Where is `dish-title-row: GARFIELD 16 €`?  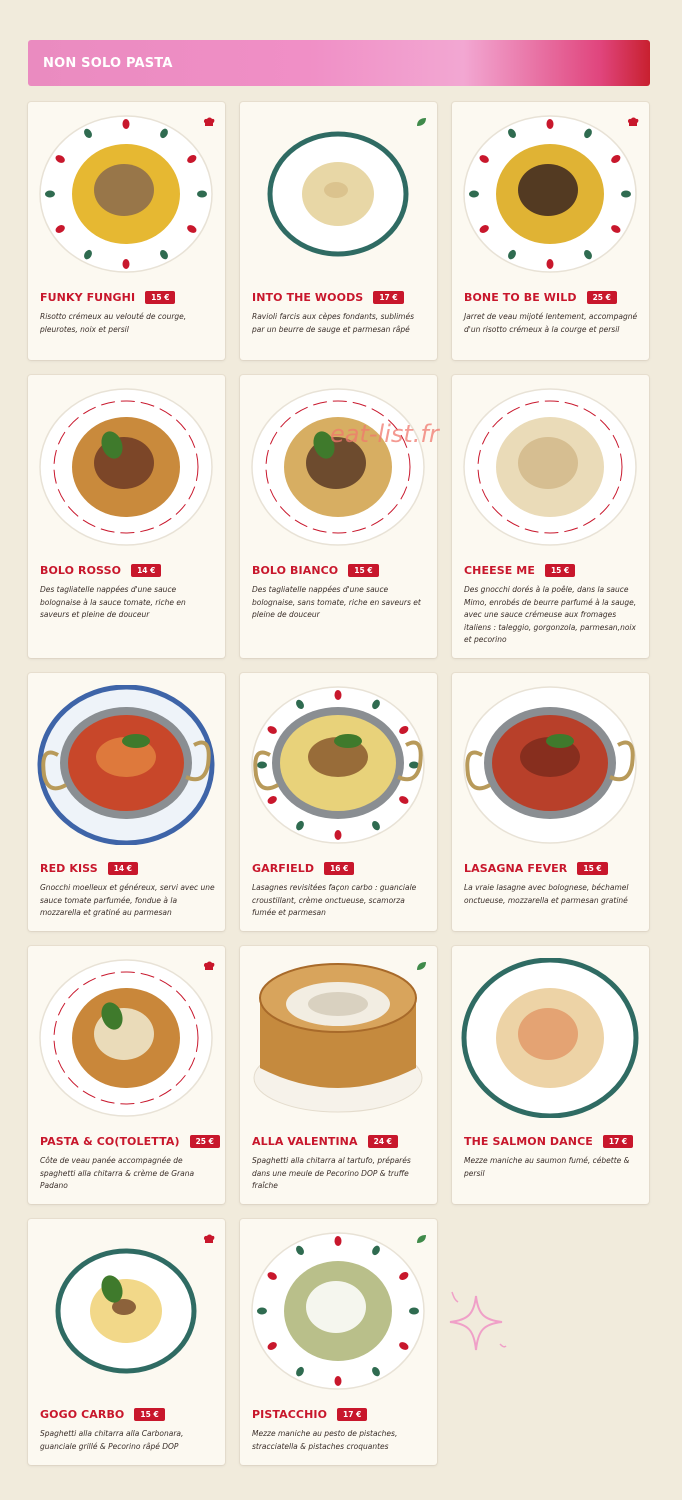
dish-title-row: GARFIELD 16 € is located at coordinates (303, 868).